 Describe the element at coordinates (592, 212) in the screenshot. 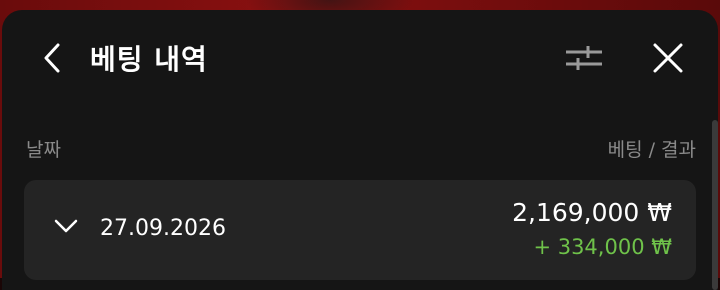

I see `bet-amount: 2,169,000 ₩` at that location.